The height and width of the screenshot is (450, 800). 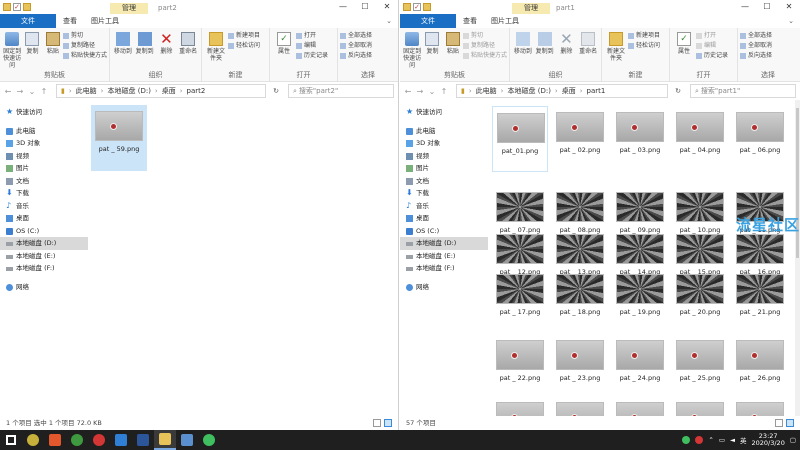 What do you see at coordinates (444, 218) in the screenshot?
I see `nav-item: 桌面` at bounding box center [444, 218].